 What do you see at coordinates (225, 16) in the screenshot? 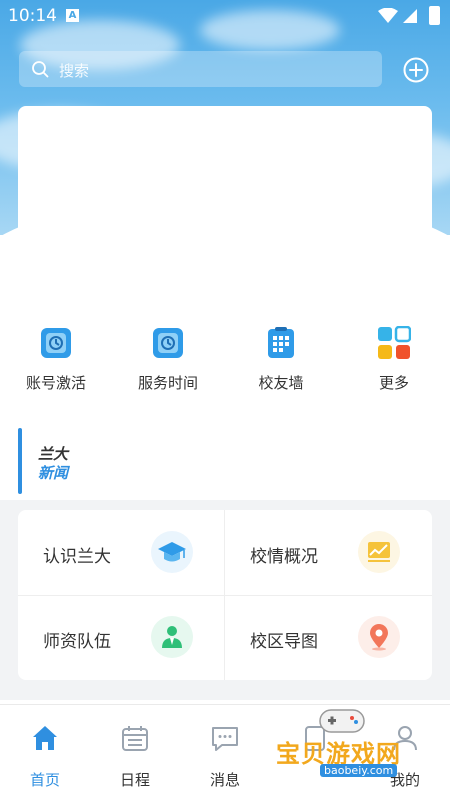
I see `status-bar: 10:14 A` at bounding box center [225, 16].